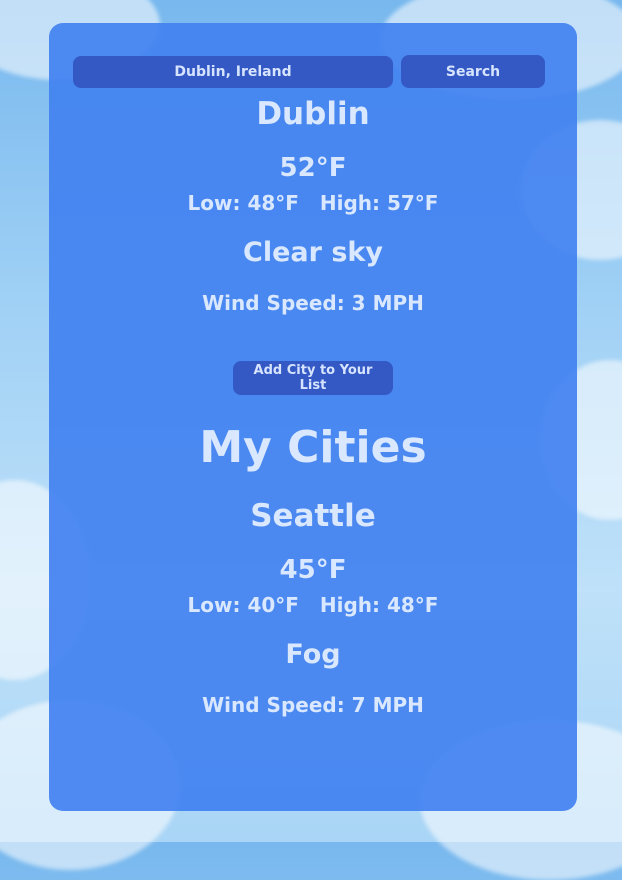  Describe the element at coordinates (313, 252) in the screenshot. I see `weather-condition: Clear sky` at that location.